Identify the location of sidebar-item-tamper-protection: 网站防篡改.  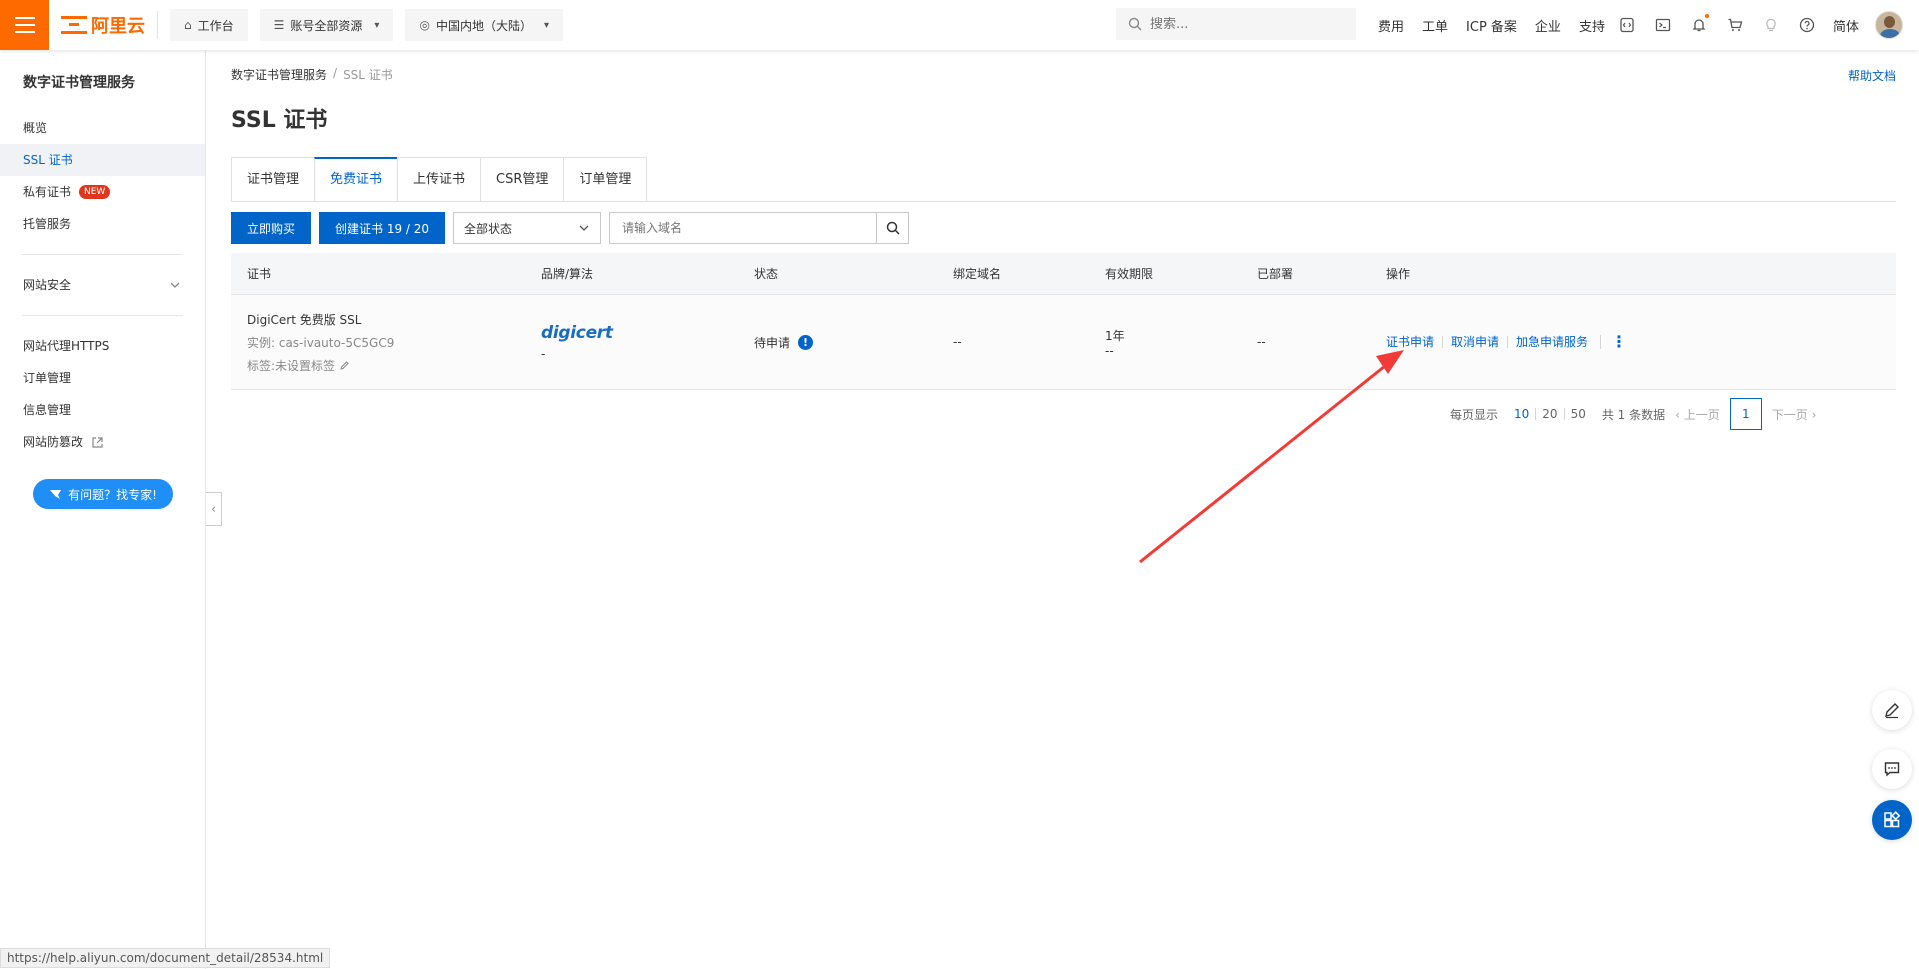
(102, 442).